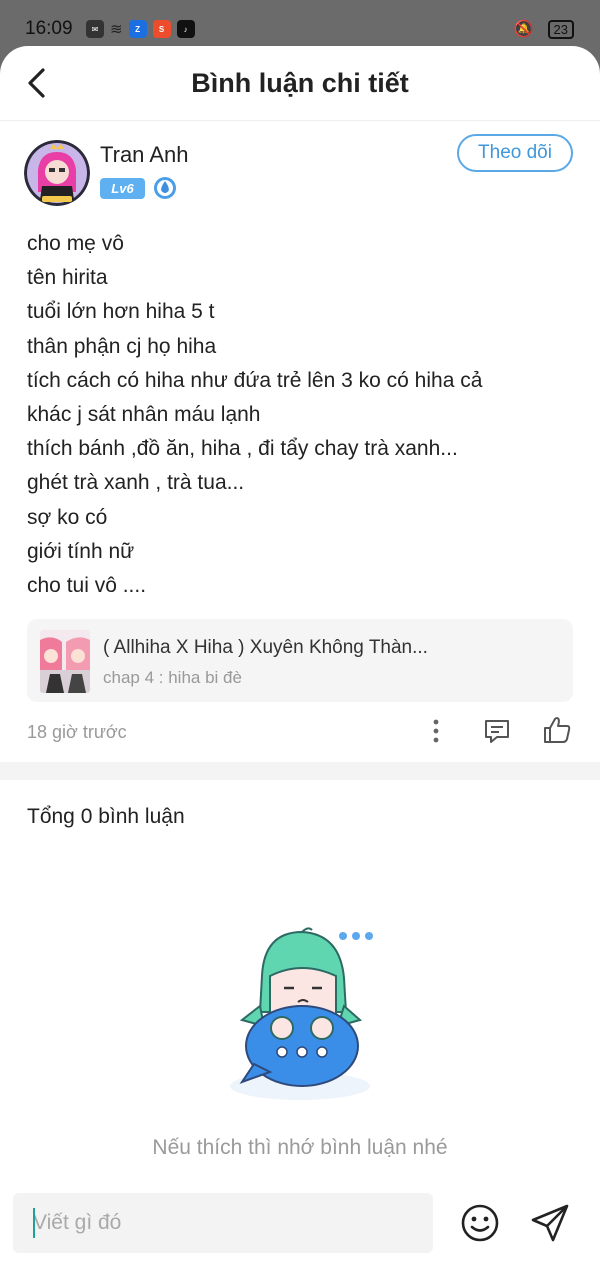  Describe the element at coordinates (57, 173) in the screenshot. I see `avatar` at that location.